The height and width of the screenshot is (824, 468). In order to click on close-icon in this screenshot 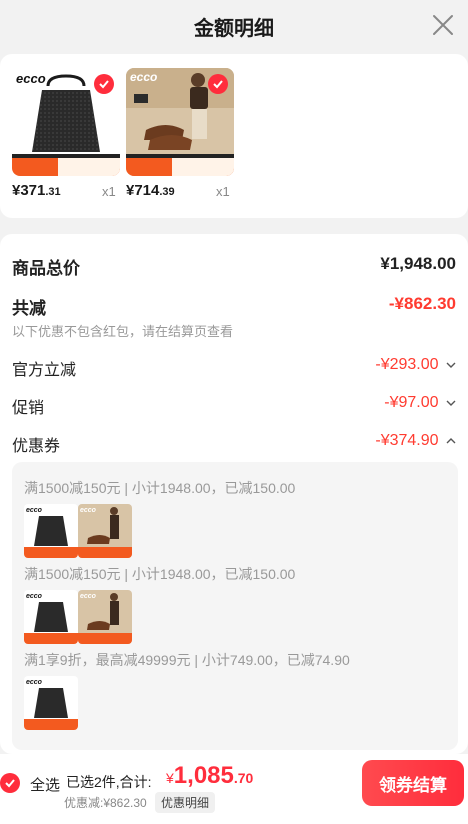, I will do `click(443, 25)`.